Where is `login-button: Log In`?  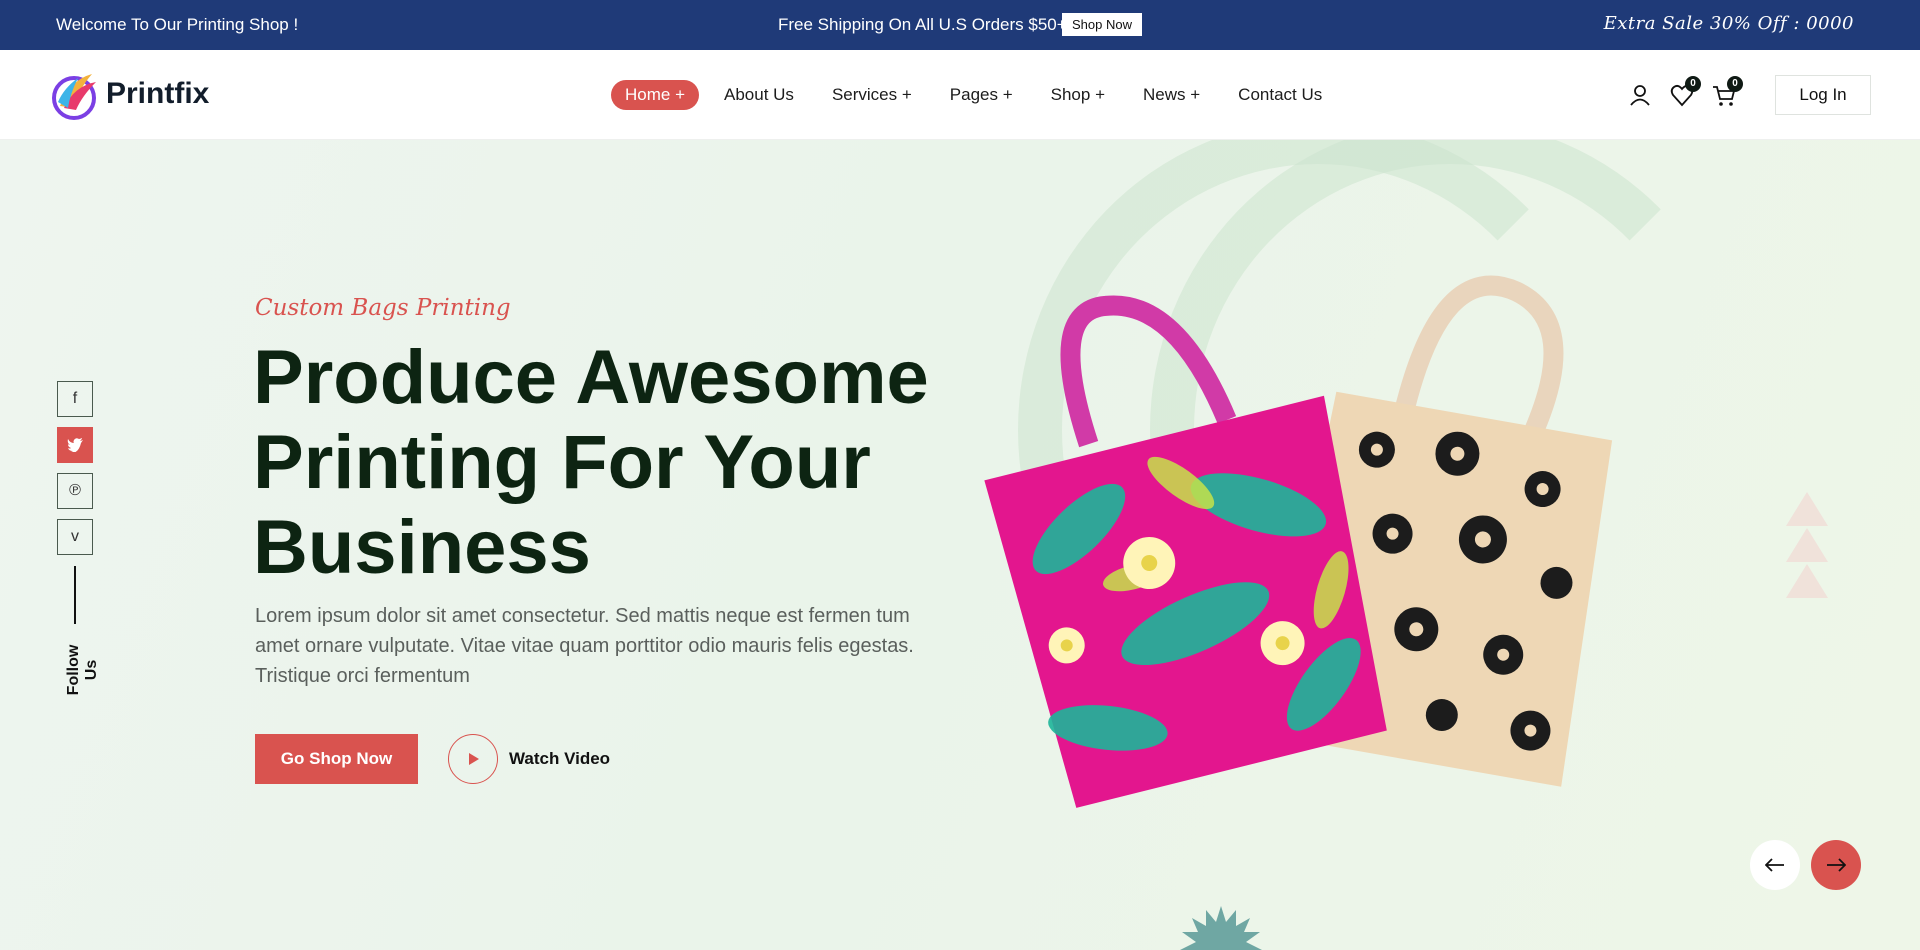
login-button: Log In is located at coordinates (1823, 95).